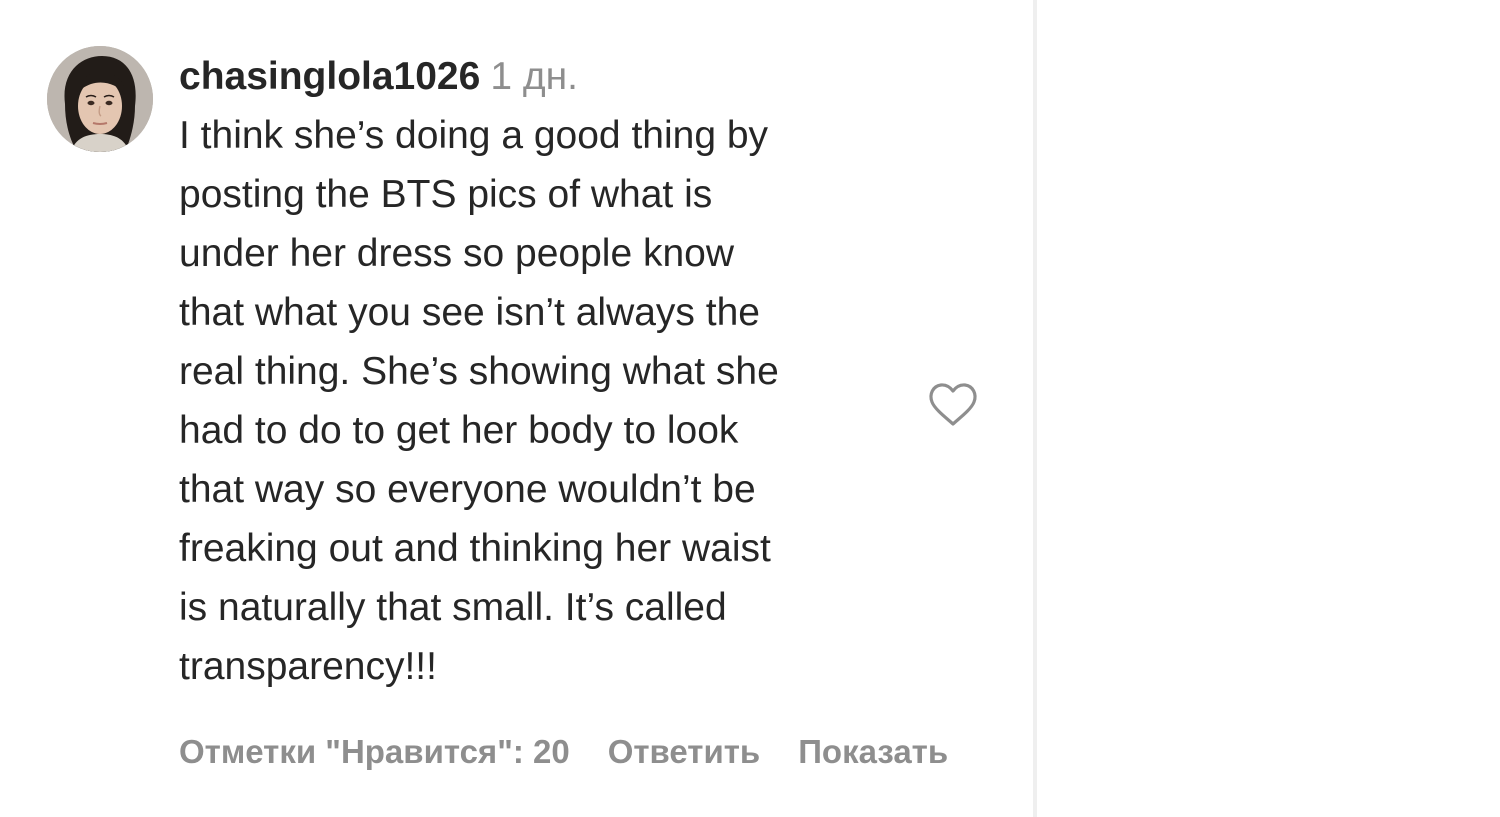 This screenshot has width=1500, height=817. I want to click on comment-text-line: under her dress so people know, so click(457, 253).